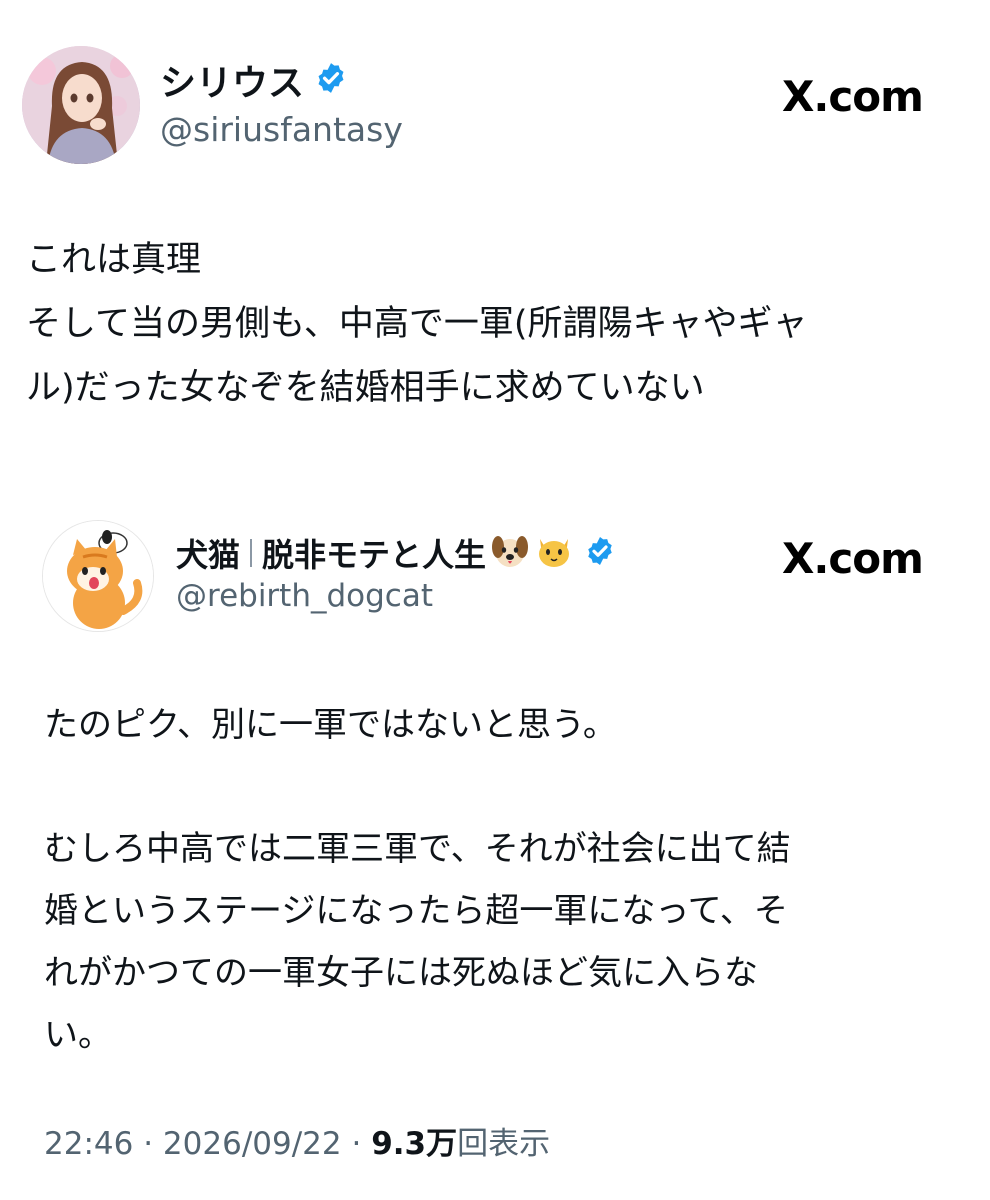  I want to click on main-text-line: これは真理, so click(114, 260).